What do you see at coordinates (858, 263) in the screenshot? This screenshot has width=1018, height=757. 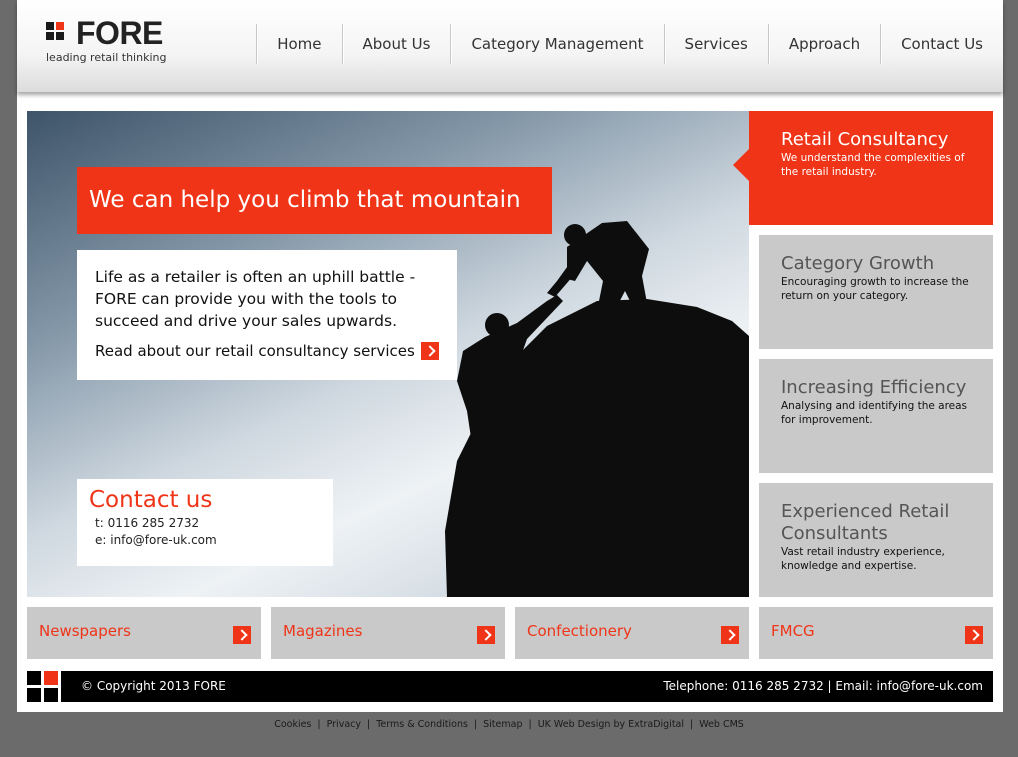 I see `panel-title: Category Growth` at bounding box center [858, 263].